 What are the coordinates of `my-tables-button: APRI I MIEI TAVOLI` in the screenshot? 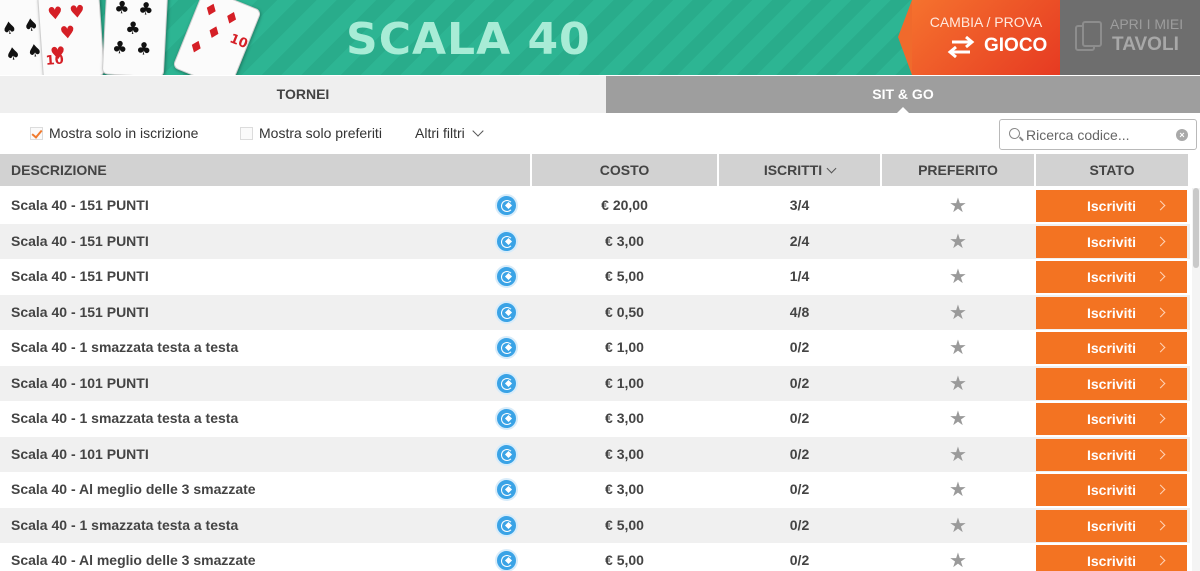 It's located at (1130, 37).